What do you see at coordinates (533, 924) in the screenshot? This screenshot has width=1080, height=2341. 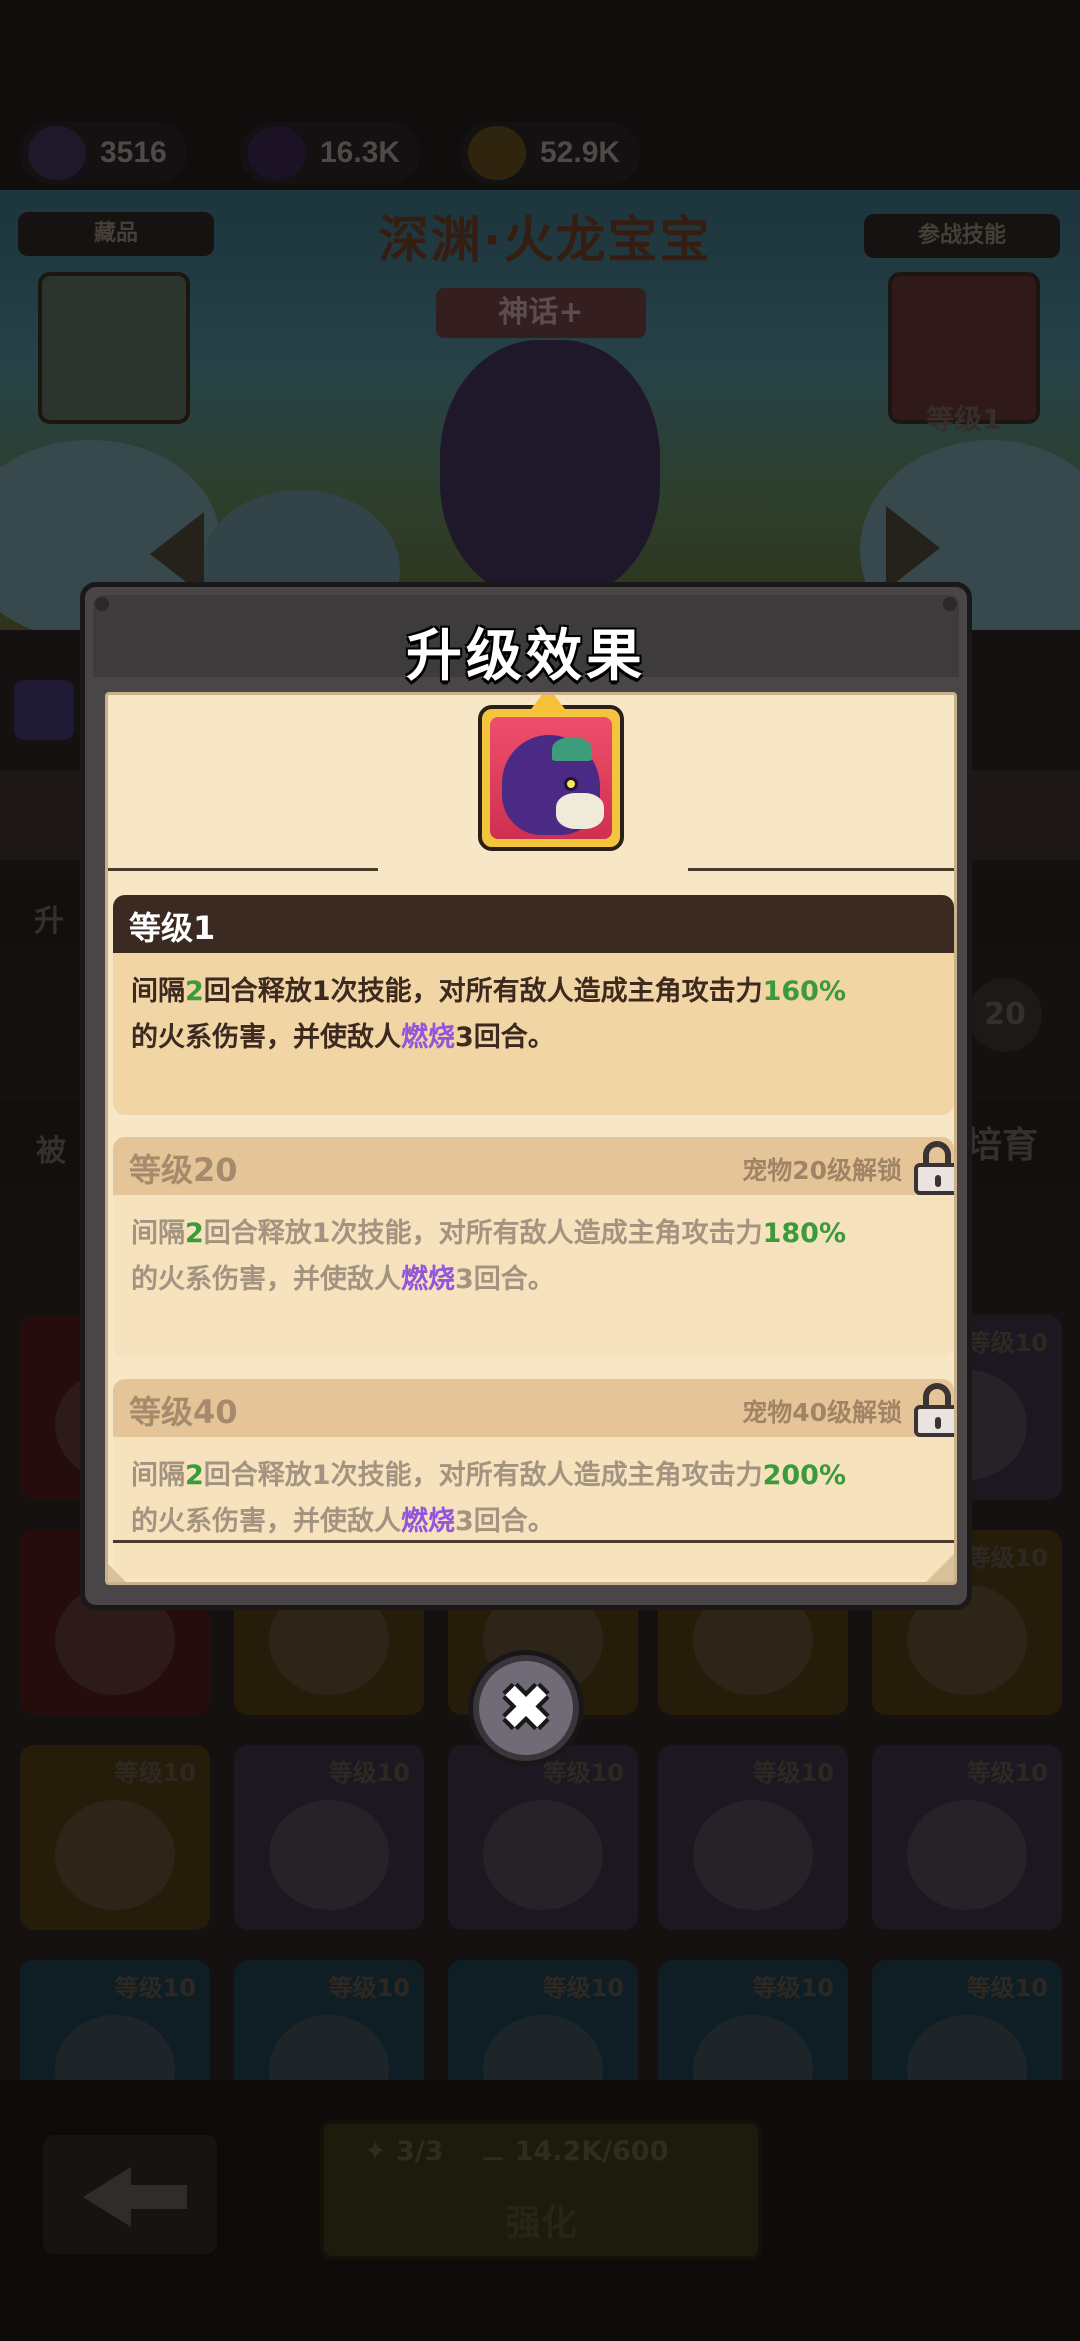 I see `level-header: 等级1` at bounding box center [533, 924].